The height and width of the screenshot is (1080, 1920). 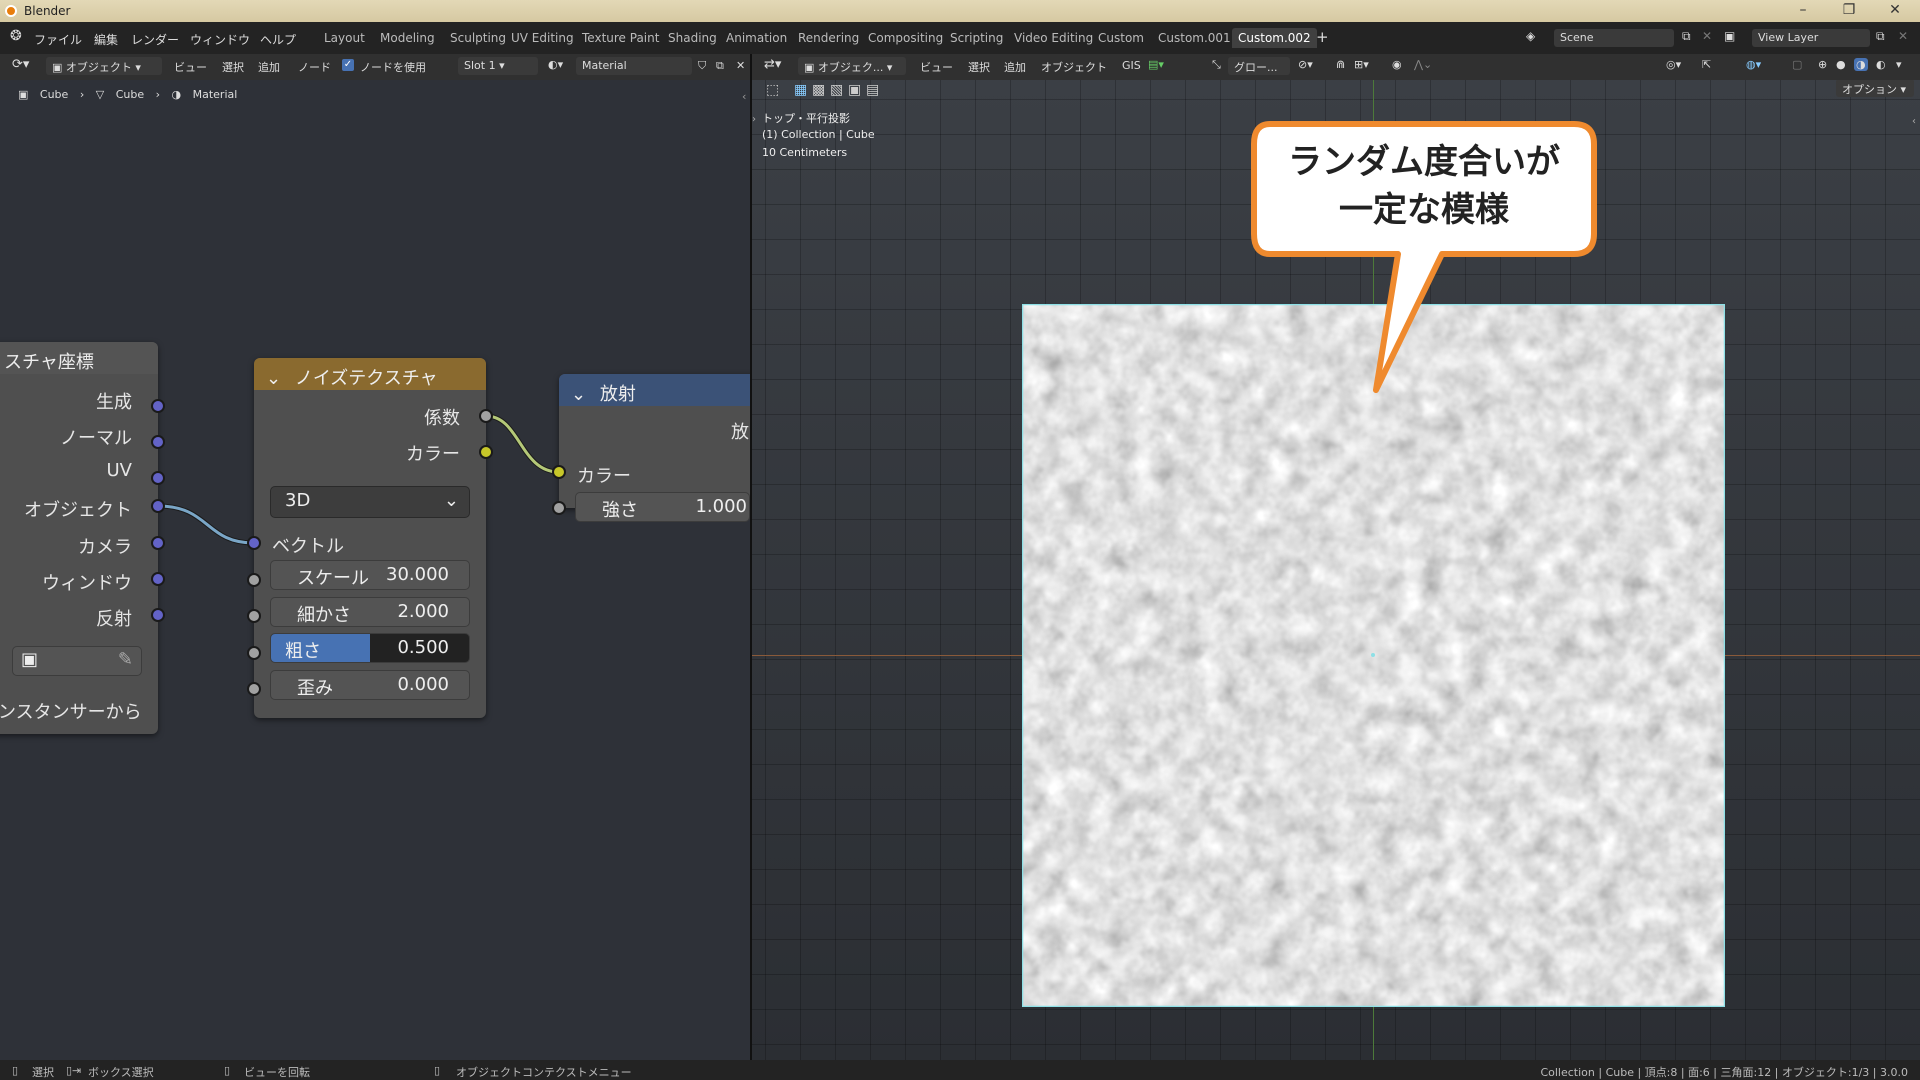 What do you see at coordinates (1686, 36) in the screenshot?
I see `new-scene-icon: ⧉` at bounding box center [1686, 36].